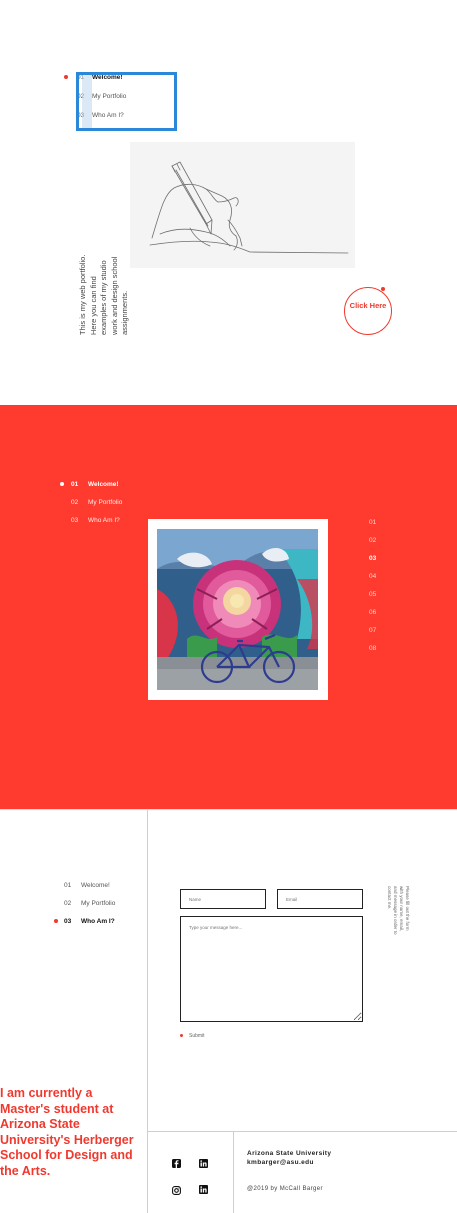 This screenshot has width=457, height=1213. What do you see at coordinates (372, 630) in the screenshot?
I see `slide-number-07: 07` at bounding box center [372, 630].